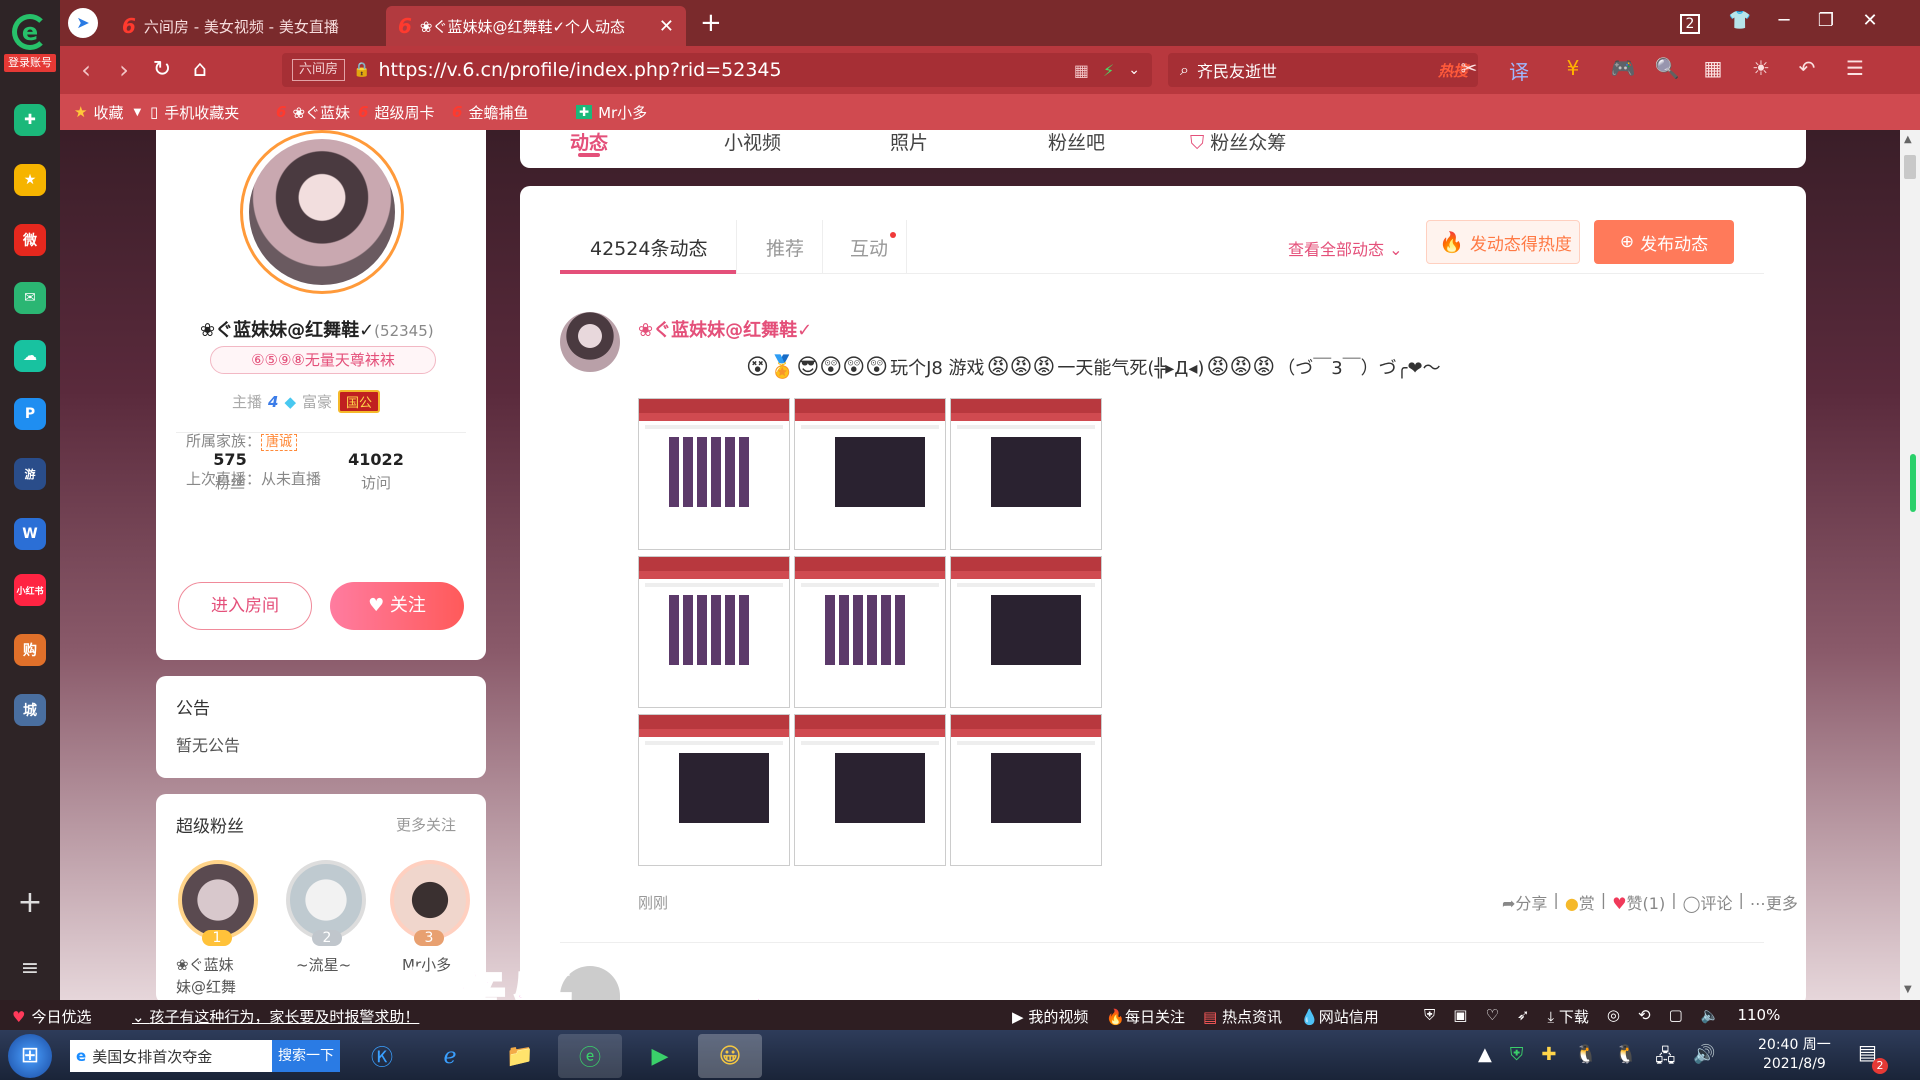 This screenshot has width=1920, height=1080. Describe the element at coordinates (30, 970) in the screenshot. I see `sidebar-menu-icon: ≡` at that location.